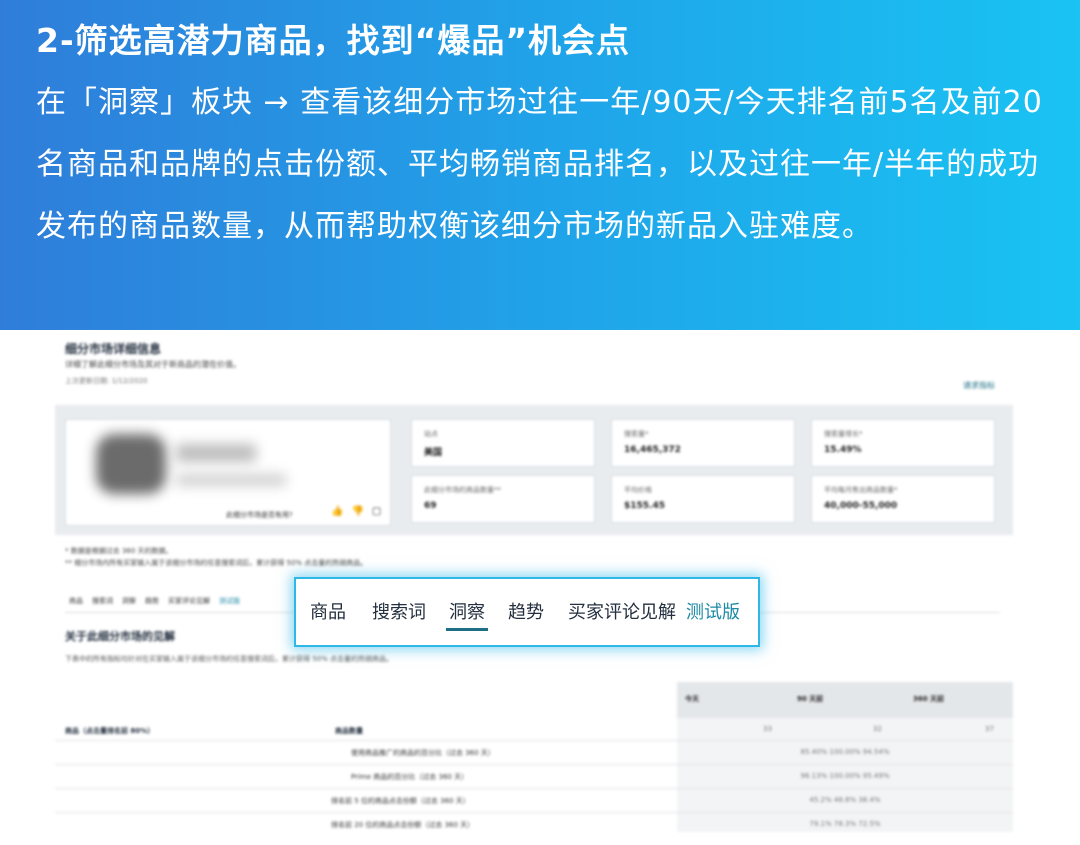 This screenshot has width=1080, height=845. Describe the element at coordinates (979, 385) in the screenshot. I see `request-metrics-link: 请求指标` at that location.